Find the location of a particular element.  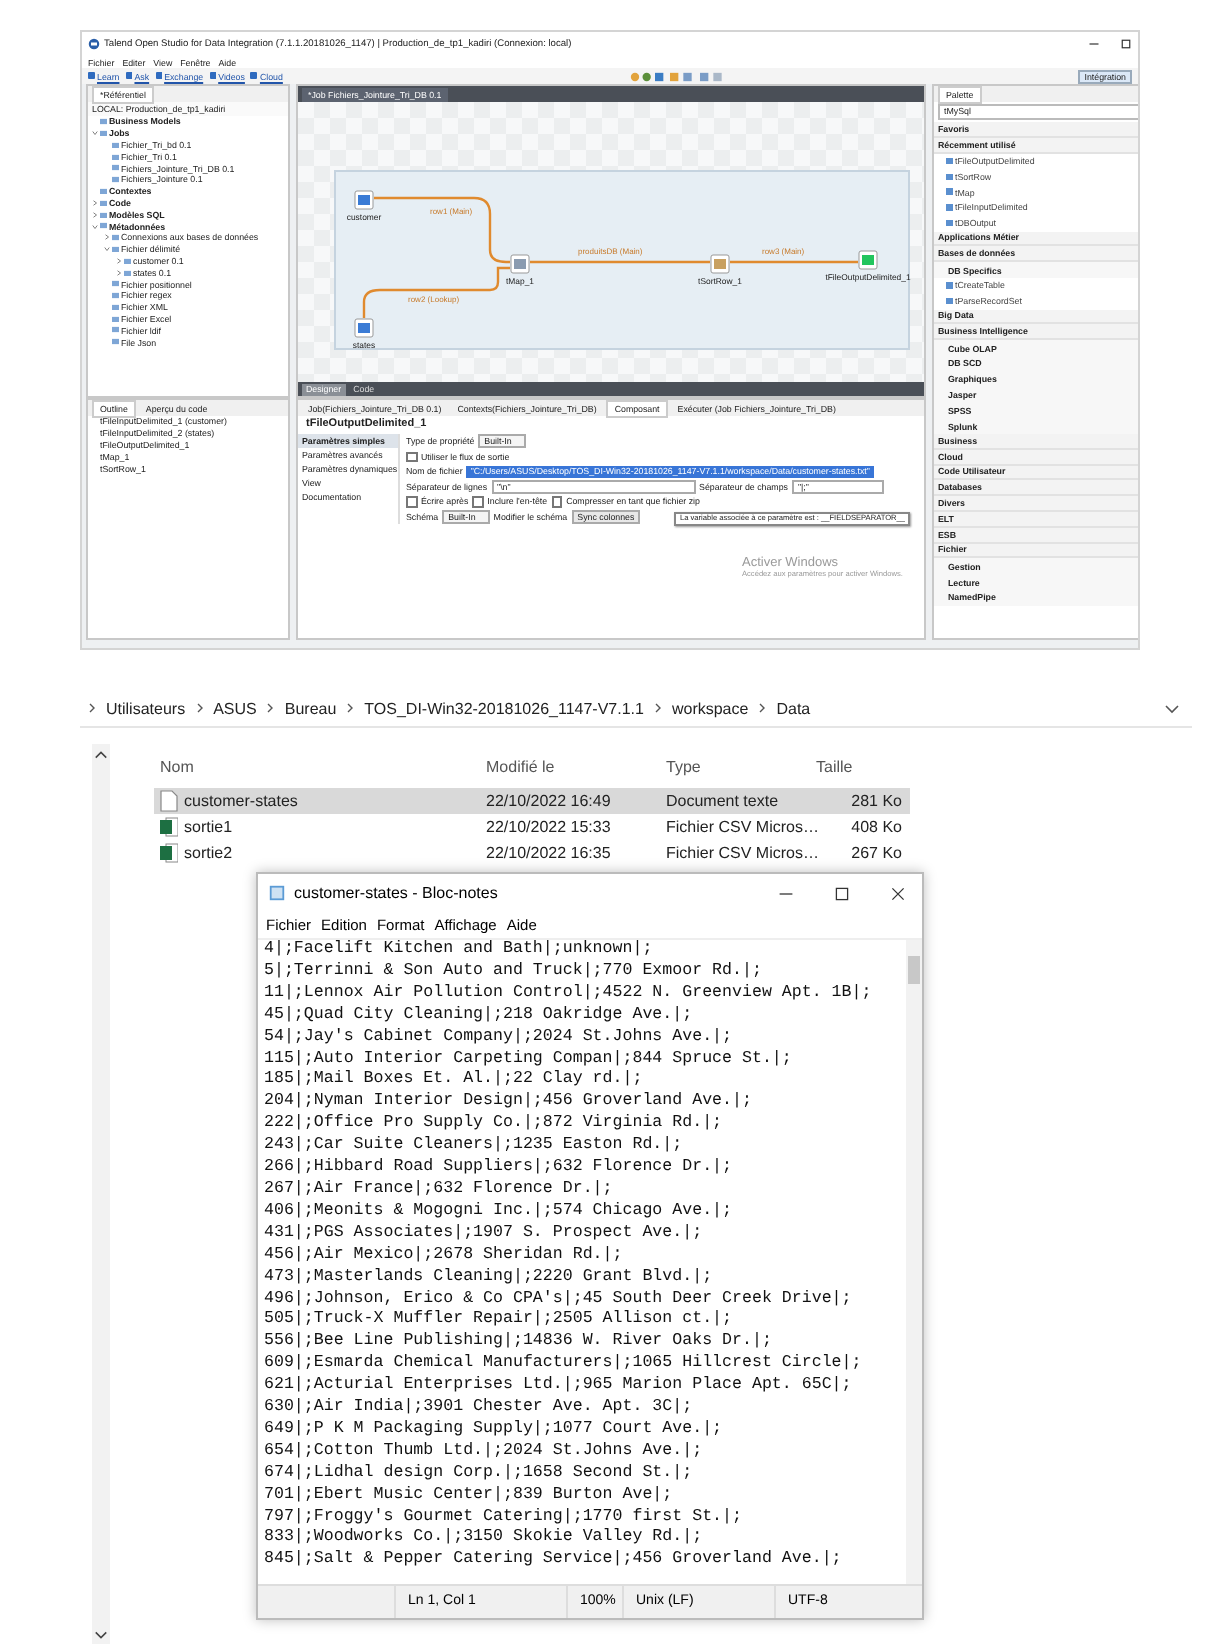

breadcrumb-item: workspace is located at coordinates (710, 708).